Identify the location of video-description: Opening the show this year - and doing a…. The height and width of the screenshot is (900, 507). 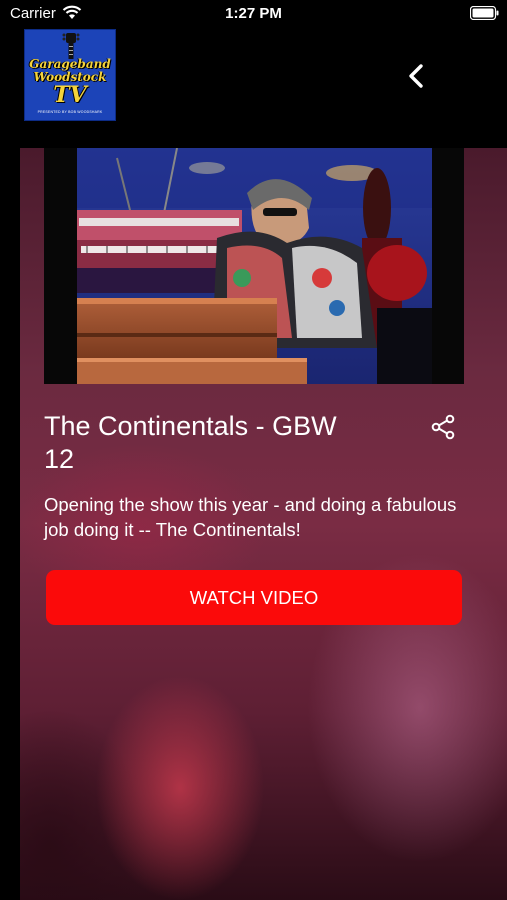
(250, 517).